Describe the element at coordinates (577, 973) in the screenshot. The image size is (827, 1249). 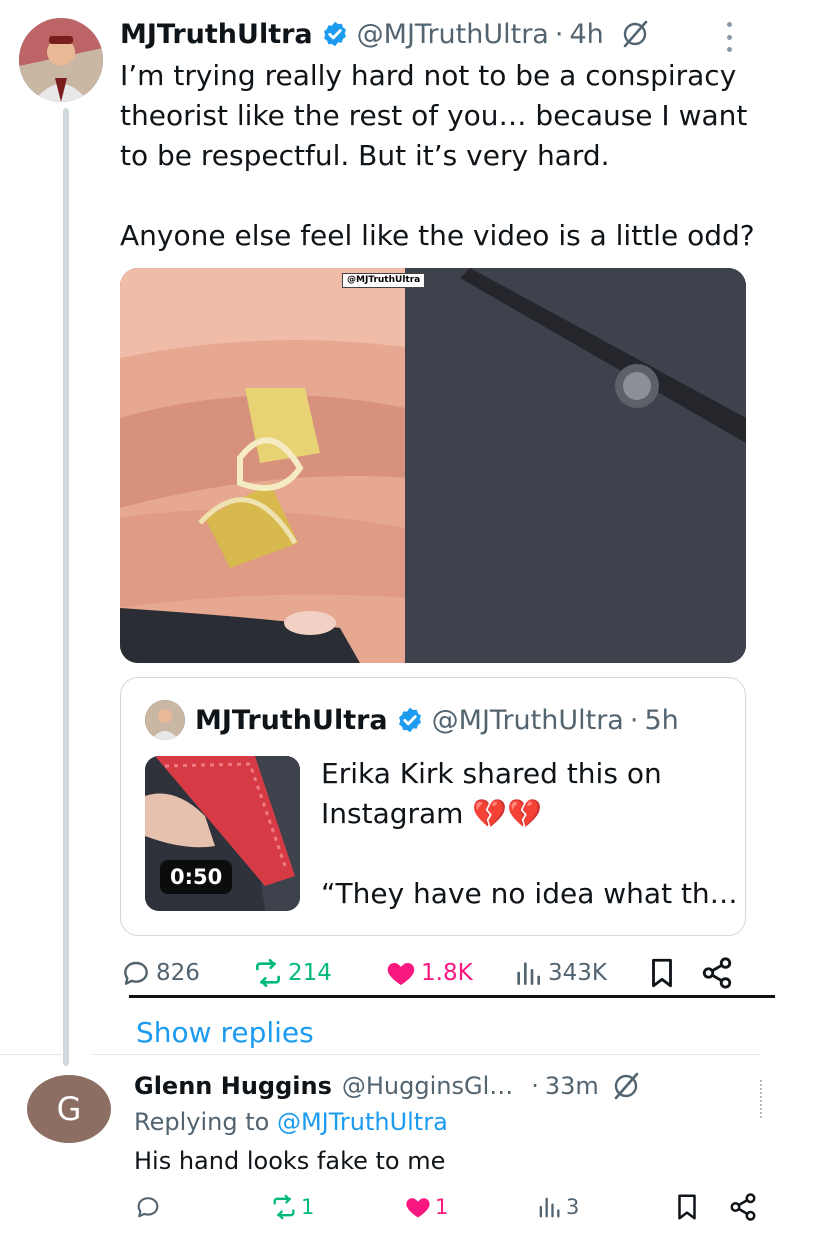
I see `view-count: 343K` at that location.